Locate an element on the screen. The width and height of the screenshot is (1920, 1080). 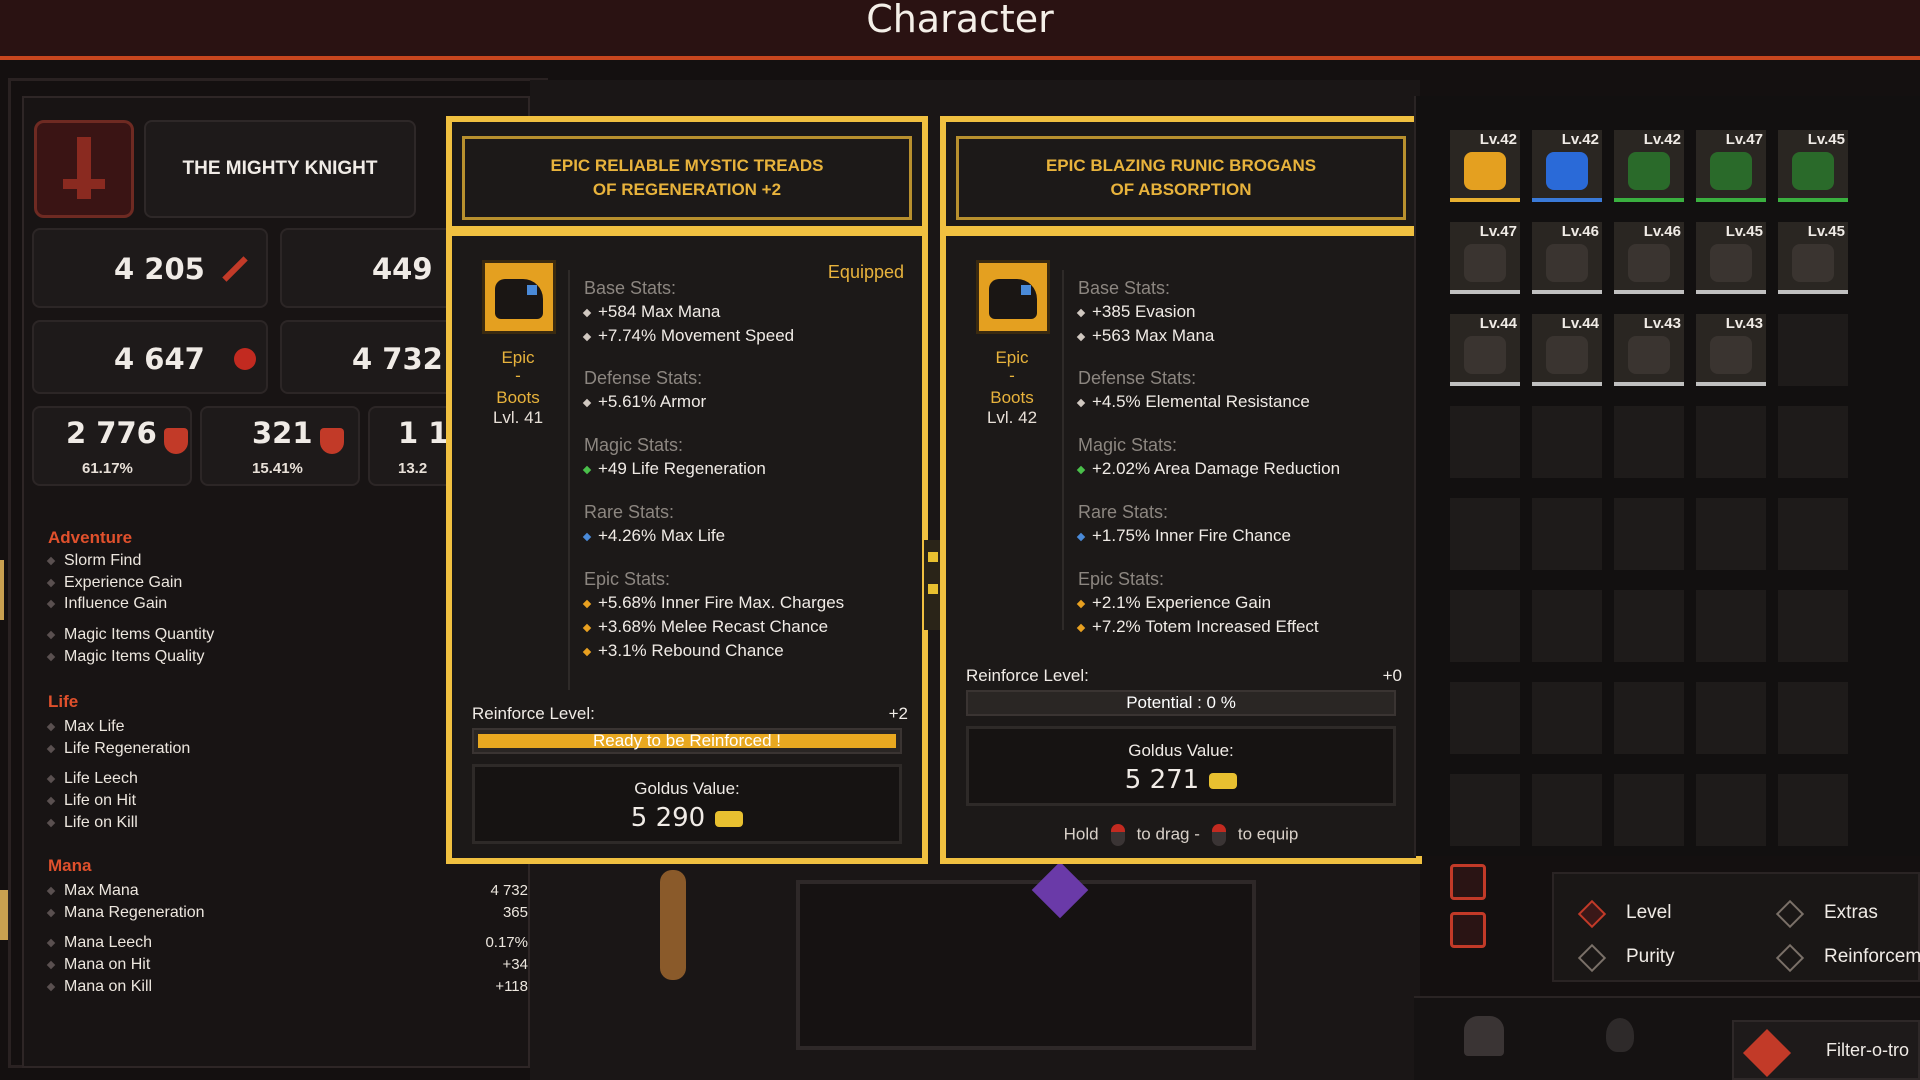
tooltip-divider is located at coordinates (1181, 231).